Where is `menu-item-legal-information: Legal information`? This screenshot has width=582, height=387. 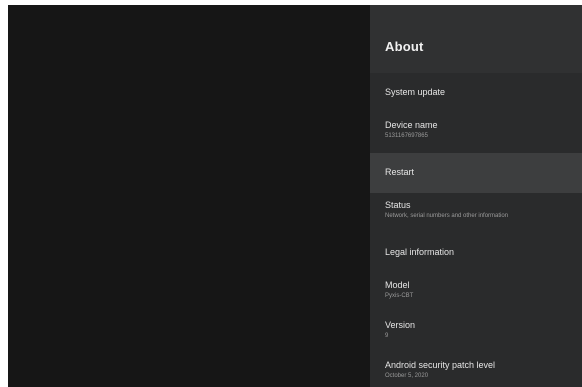 menu-item-legal-information: Legal information is located at coordinates (476, 253).